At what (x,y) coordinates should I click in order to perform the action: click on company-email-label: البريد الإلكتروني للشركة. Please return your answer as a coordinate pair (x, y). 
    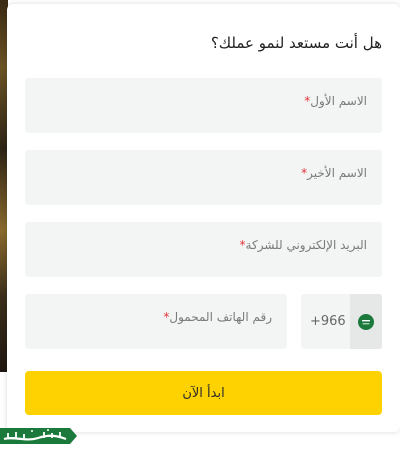
    Looking at the image, I should click on (306, 245).